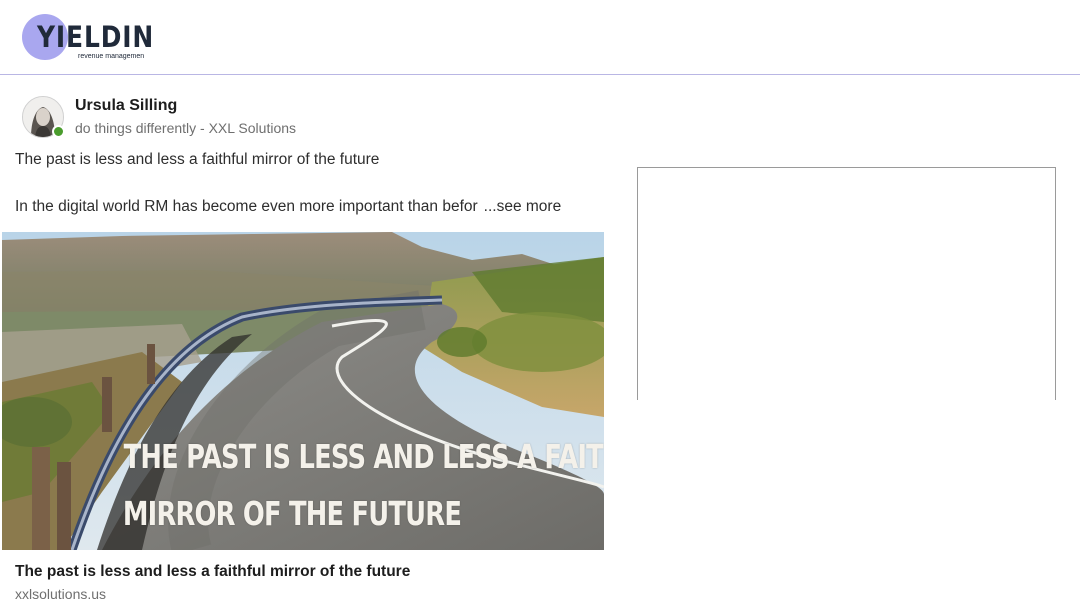  Describe the element at coordinates (111, 56) in the screenshot. I see `logo-subtitle: revenue managemen` at that location.